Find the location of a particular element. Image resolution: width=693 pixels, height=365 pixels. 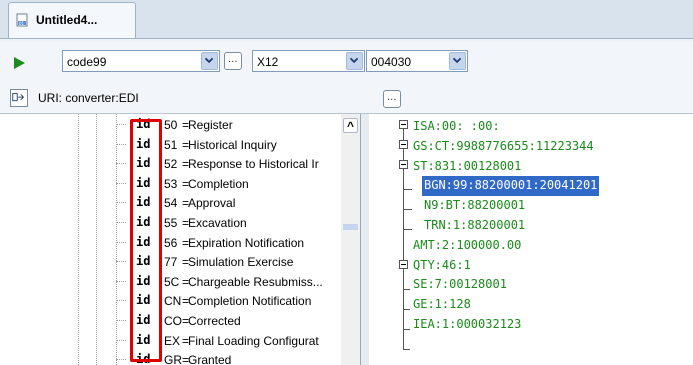

edi-segment: ISA:00: :00: is located at coordinates (456, 127).